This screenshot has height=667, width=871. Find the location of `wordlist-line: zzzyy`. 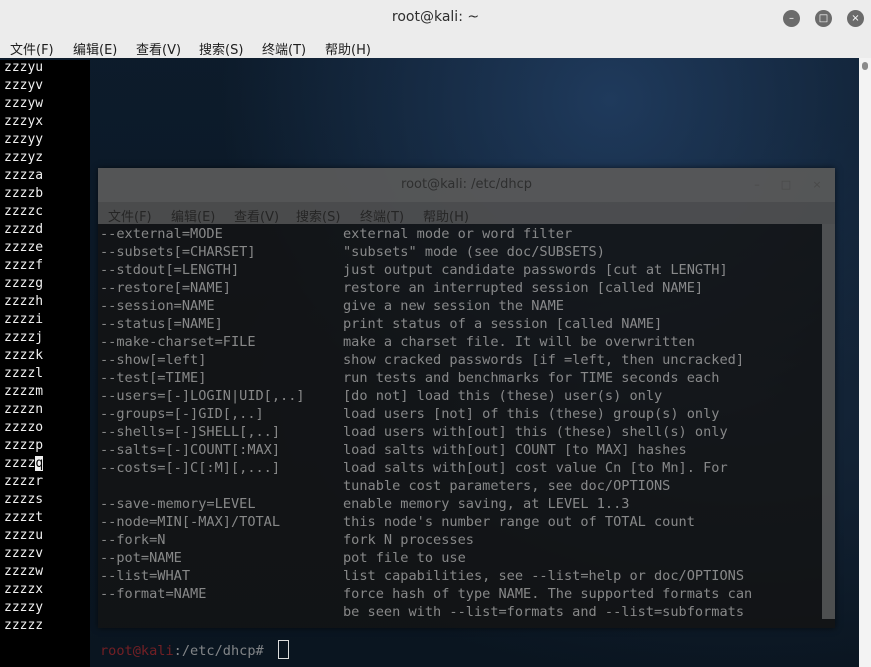

wordlist-line: zzzyy is located at coordinates (24, 139).